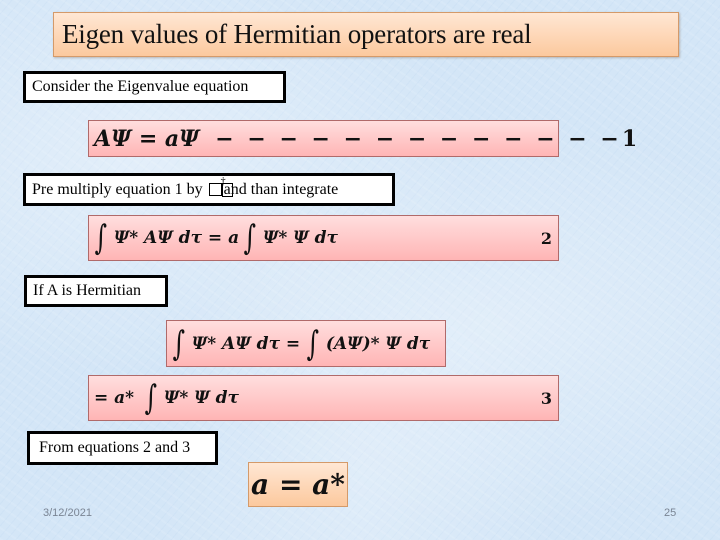 The height and width of the screenshot is (540, 720). I want to click on footer-page-number: 25, so click(670, 513).